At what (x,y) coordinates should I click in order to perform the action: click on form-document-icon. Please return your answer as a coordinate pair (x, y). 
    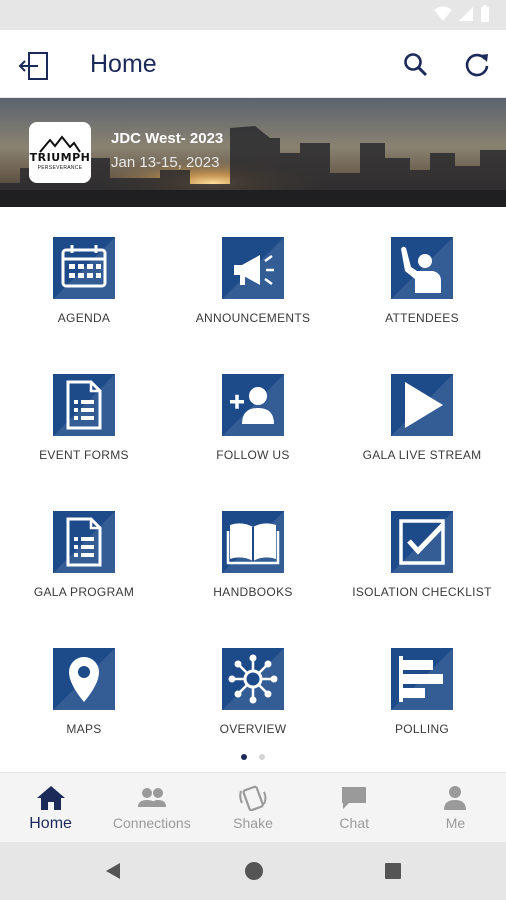
    Looking at the image, I should click on (84, 405).